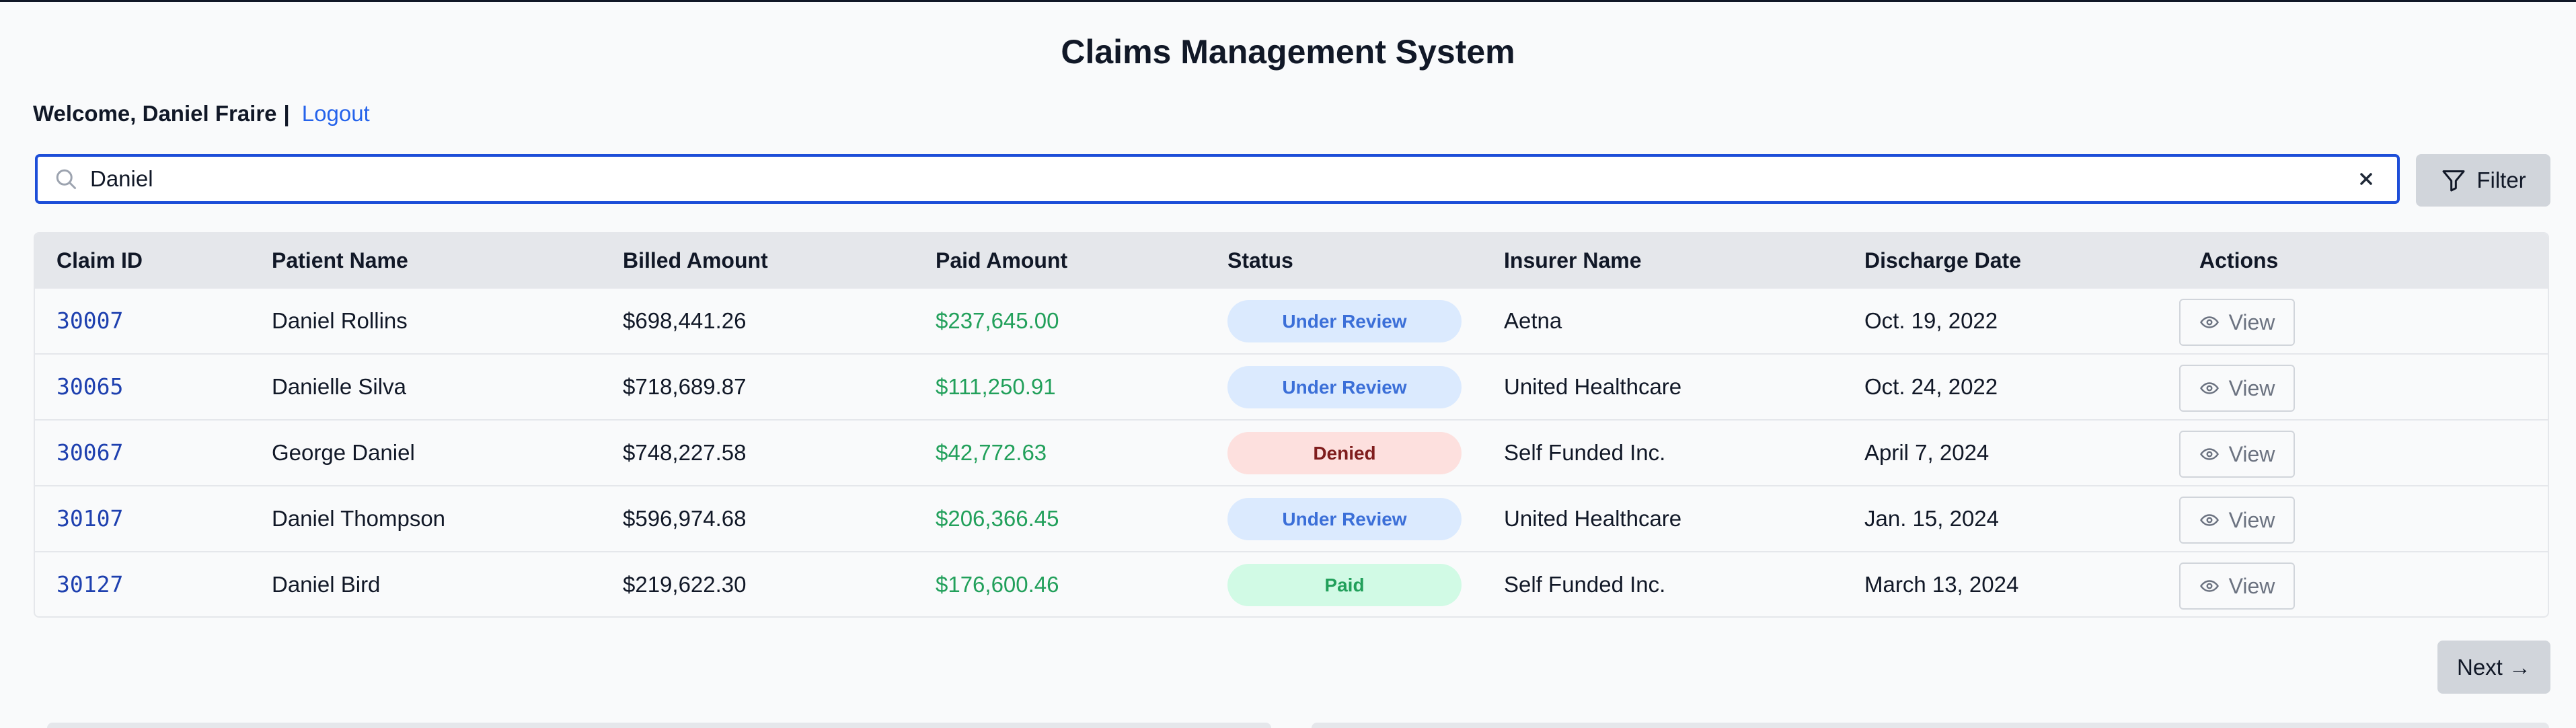 The height and width of the screenshot is (728, 2576). I want to click on column-header-insurer-name: Insurer Name, so click(1573, 260).